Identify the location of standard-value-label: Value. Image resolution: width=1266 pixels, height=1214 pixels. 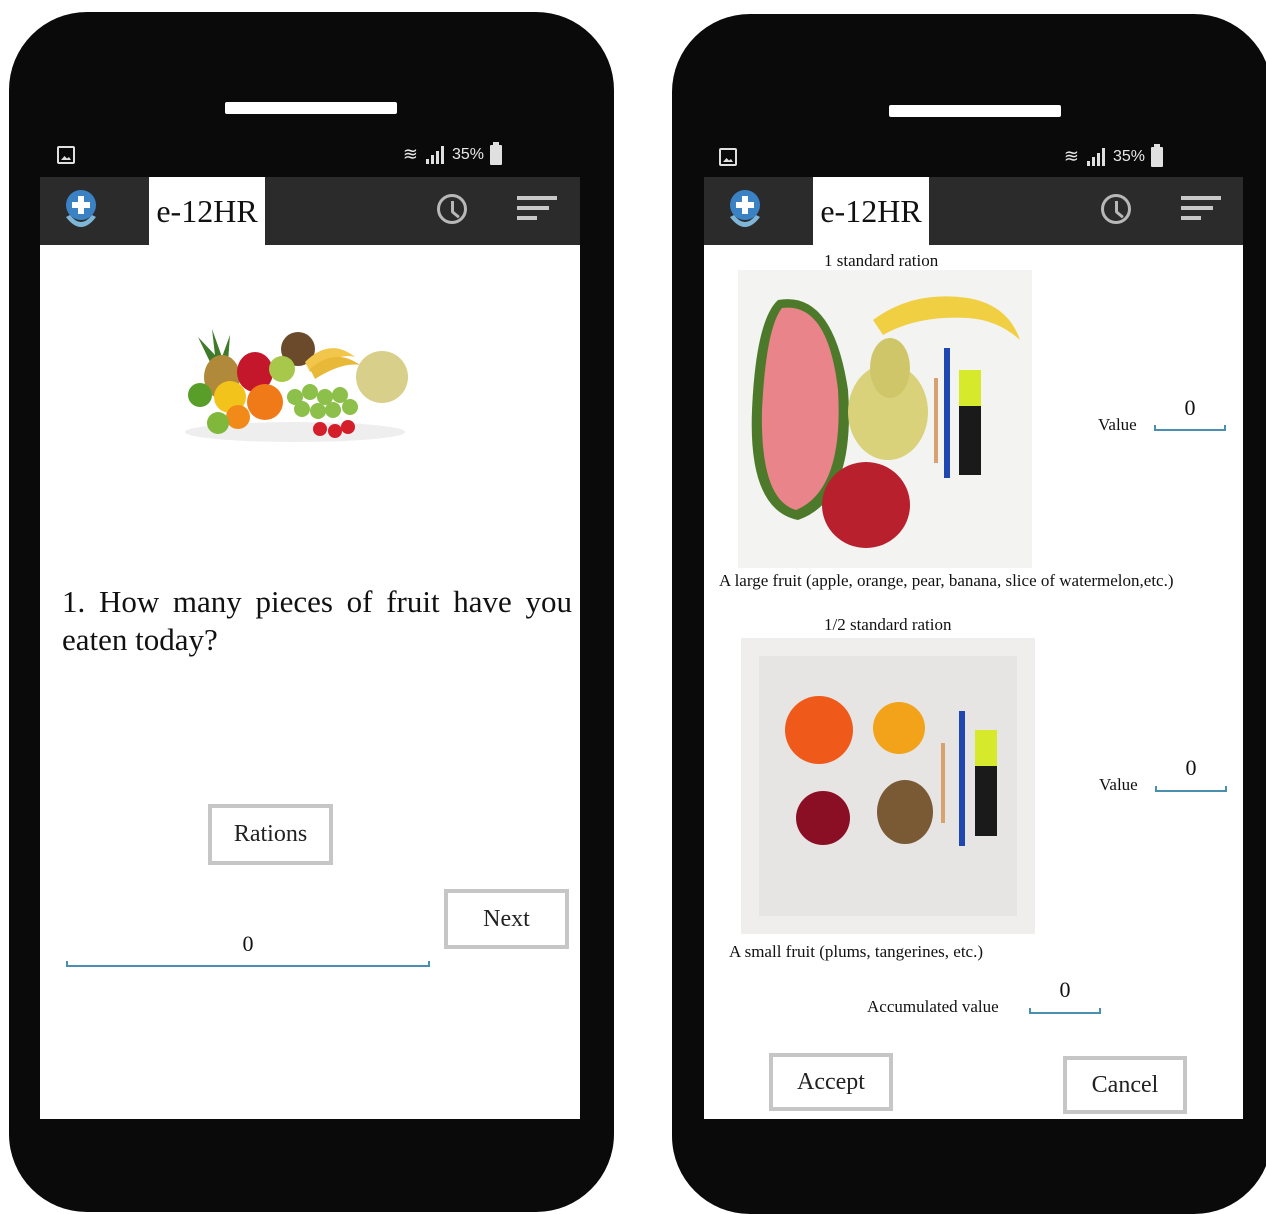
(1117, 424).